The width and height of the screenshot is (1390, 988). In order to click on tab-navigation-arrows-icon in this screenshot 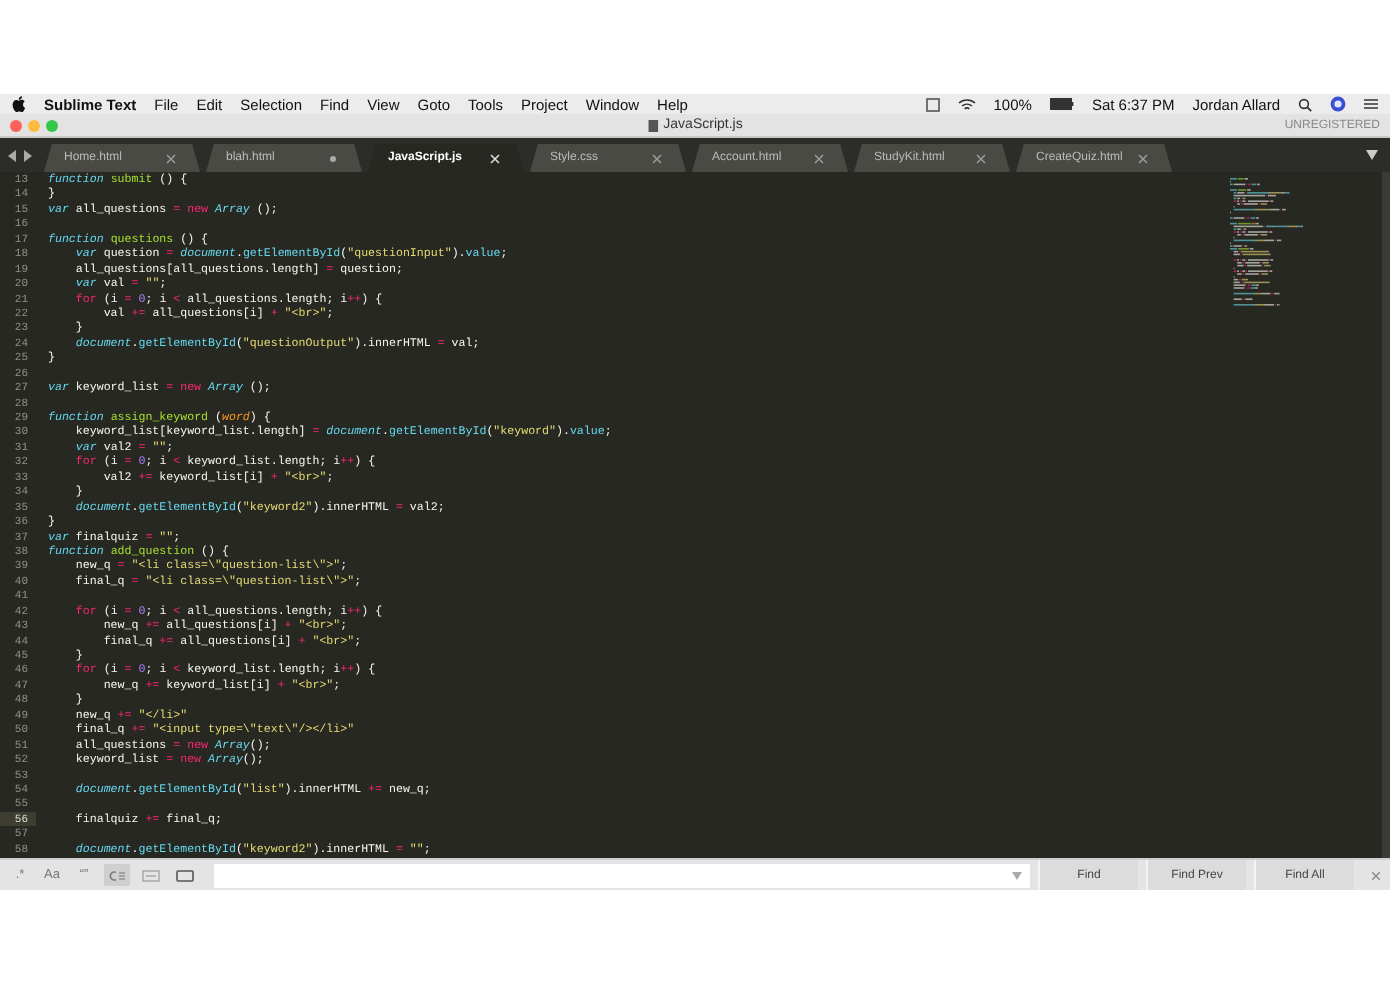, I will do `click(20, 156)`.